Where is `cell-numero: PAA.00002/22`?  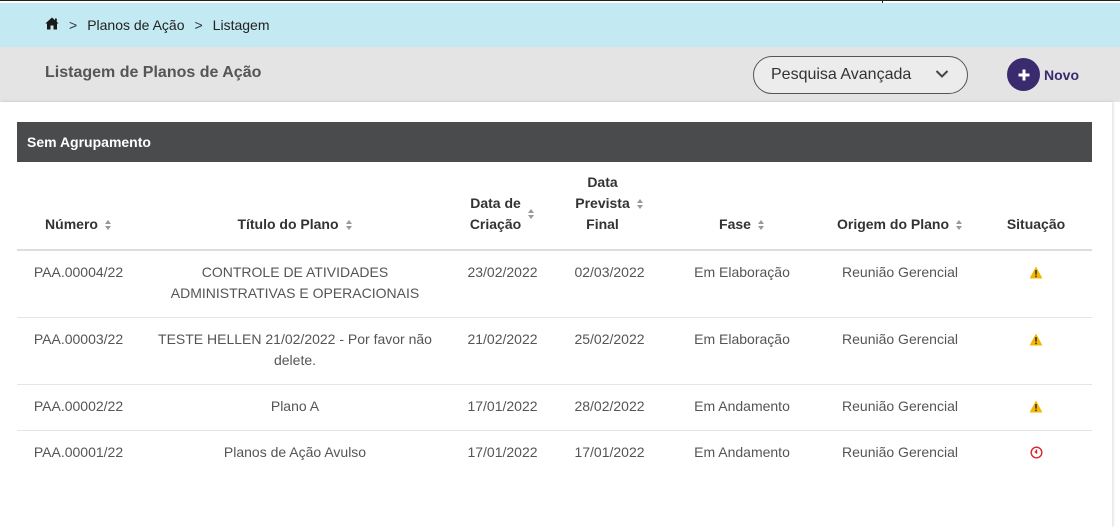 cell-numero: PAA.00002/22 is located at coordinates (78, 407).